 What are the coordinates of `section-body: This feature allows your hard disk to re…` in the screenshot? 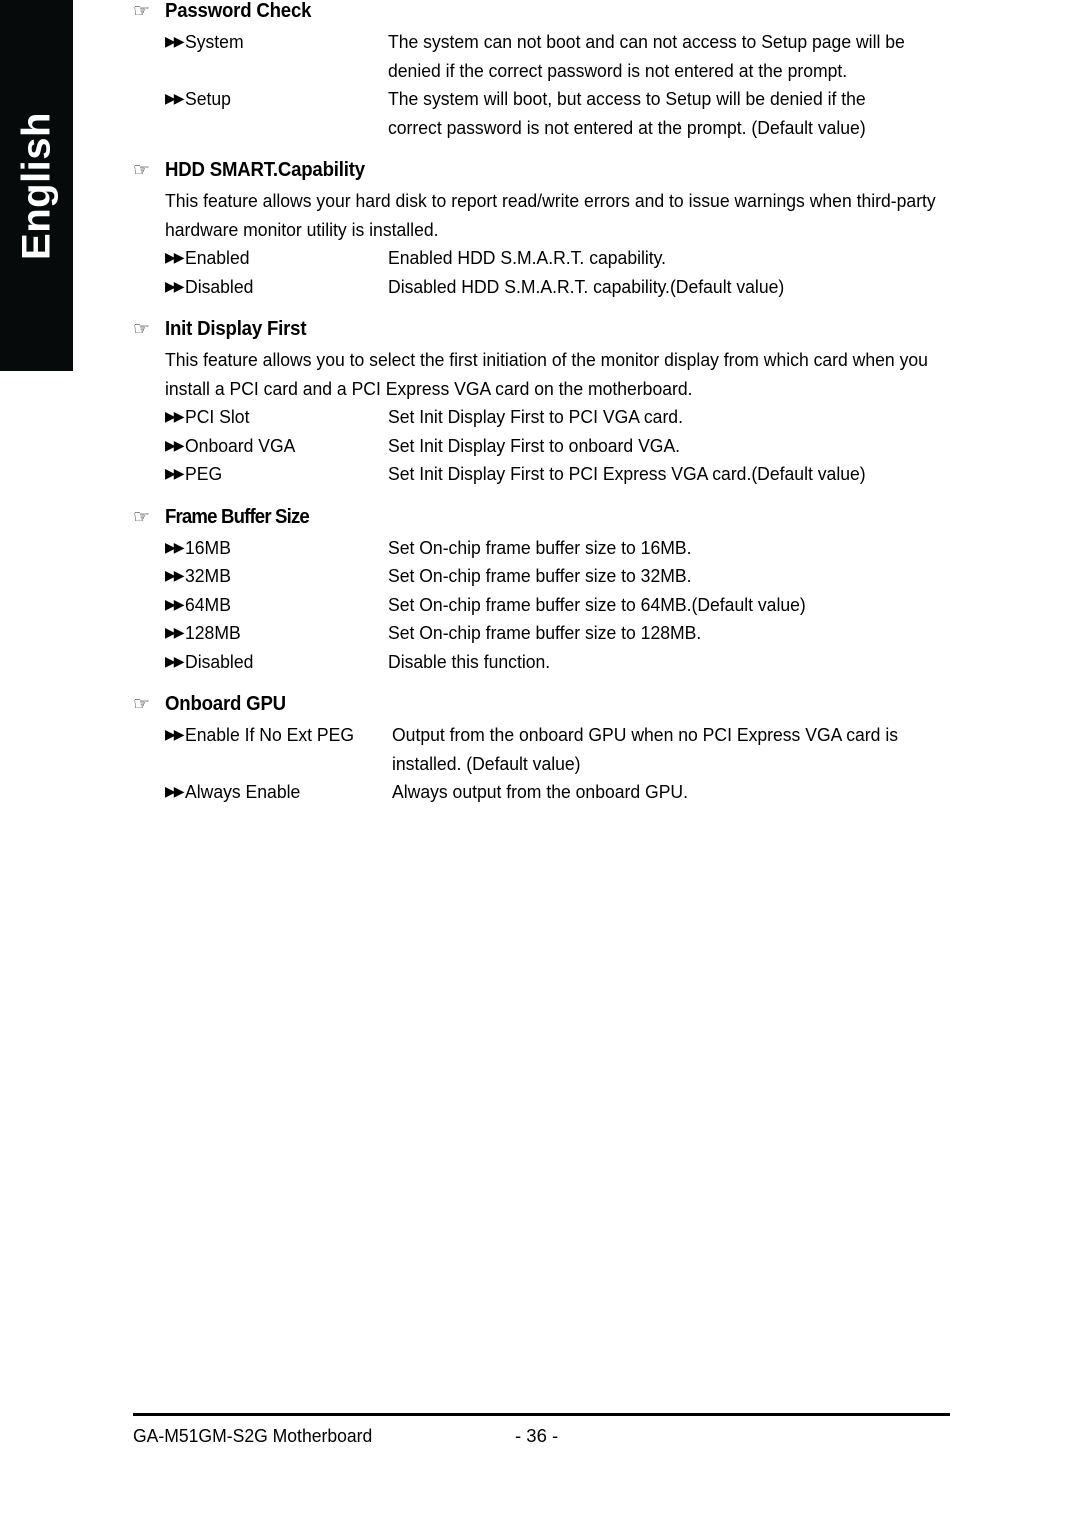 It's located at (550, 215).